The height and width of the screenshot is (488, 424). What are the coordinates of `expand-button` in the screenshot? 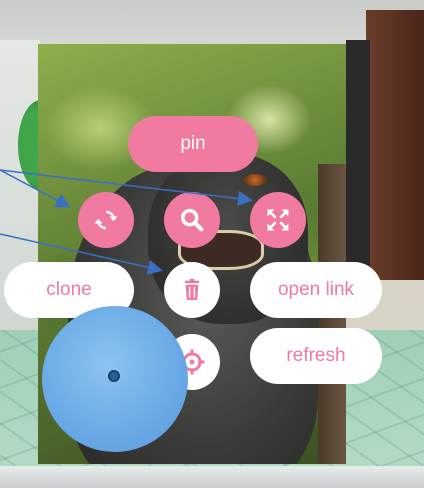 It's located at (278, 220).